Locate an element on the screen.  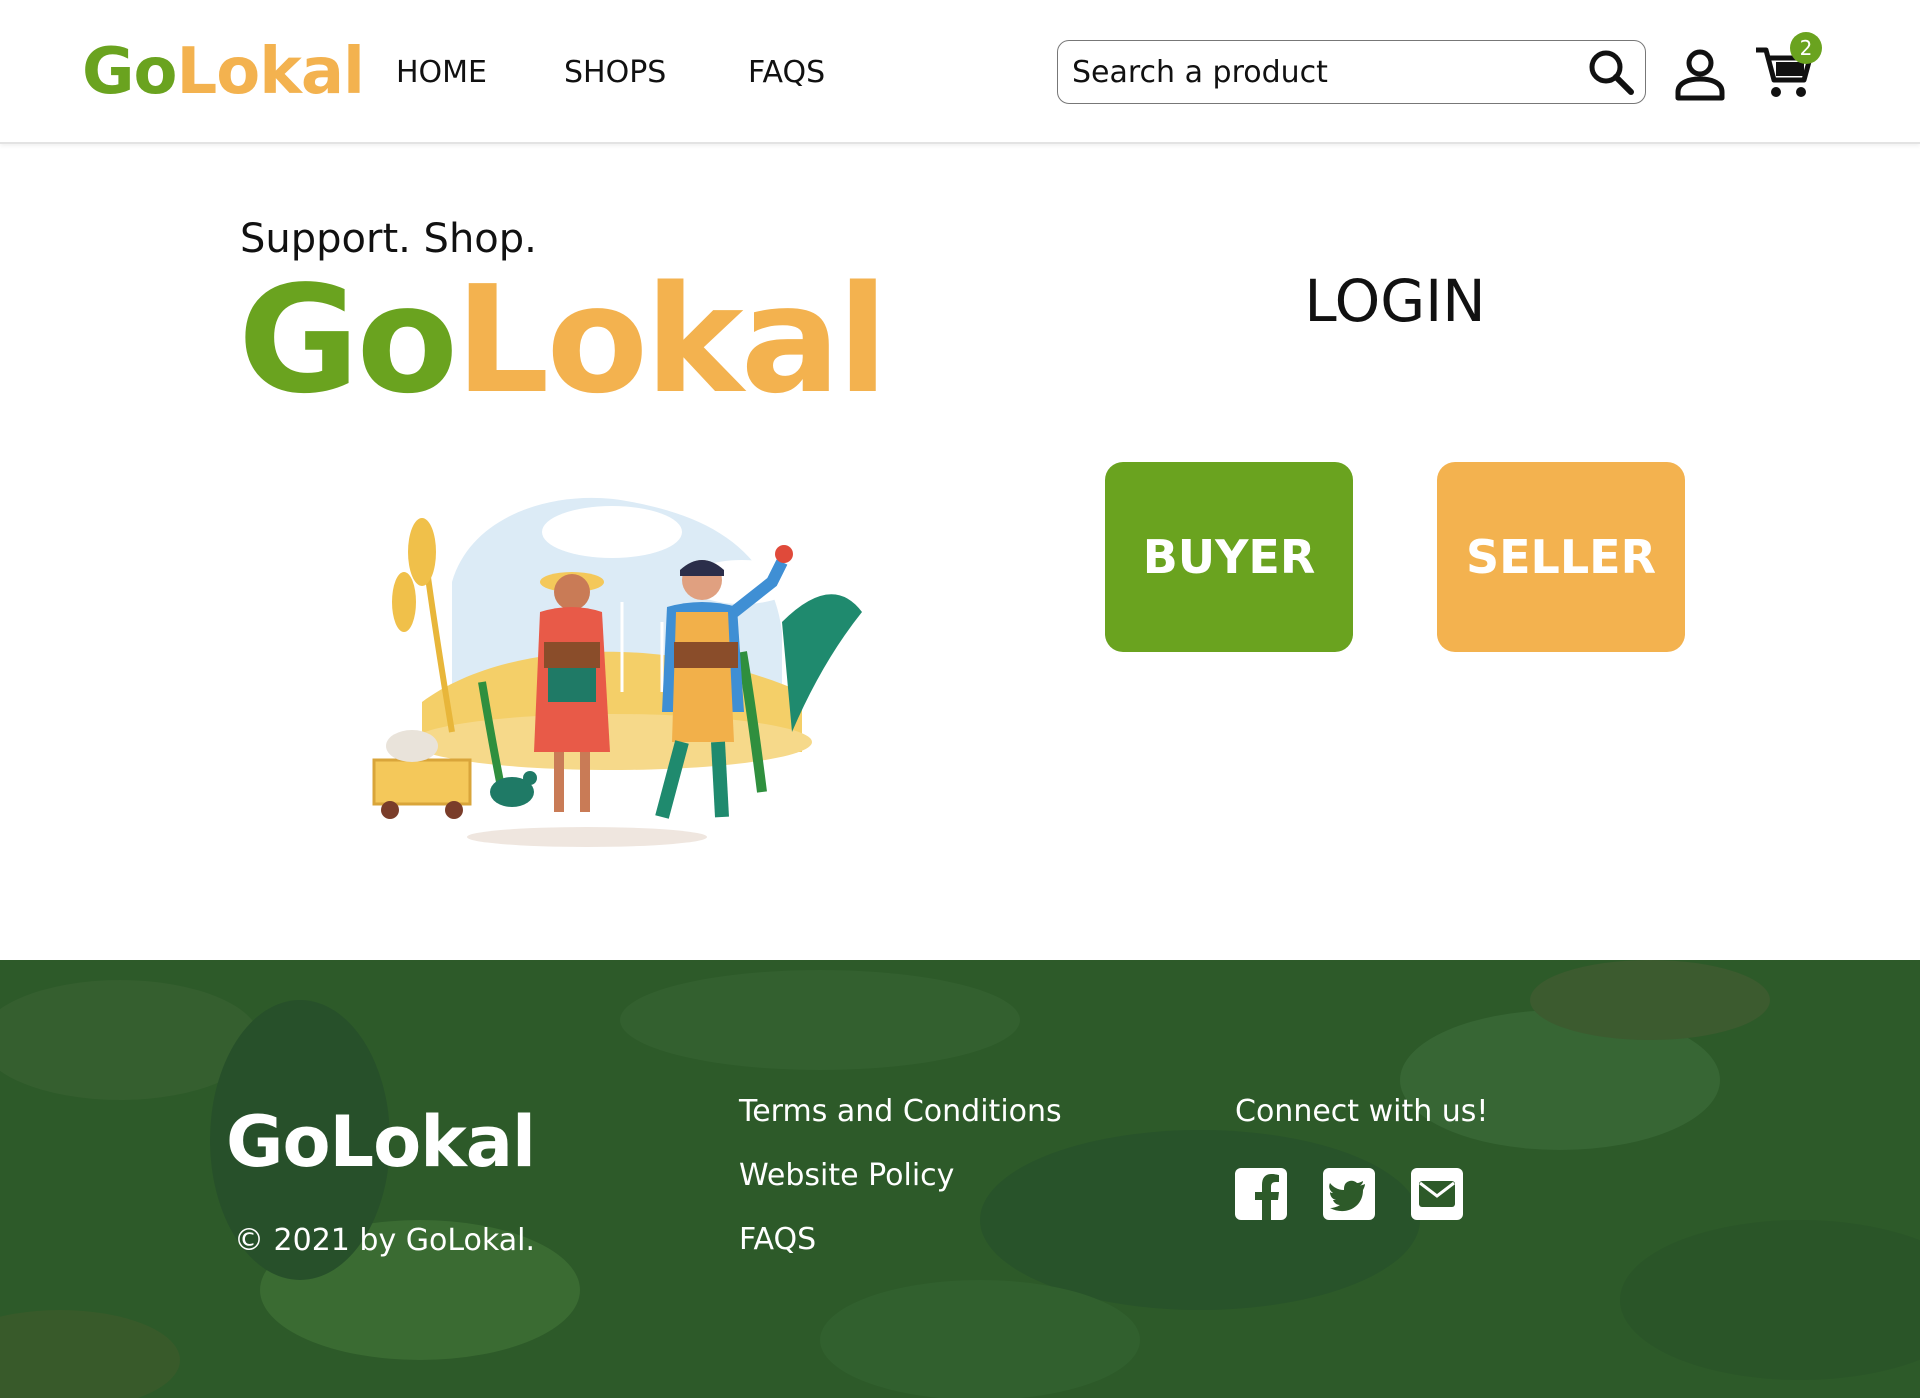
connect-heading: Connect with us! is located at coordinates (1362, 1111).